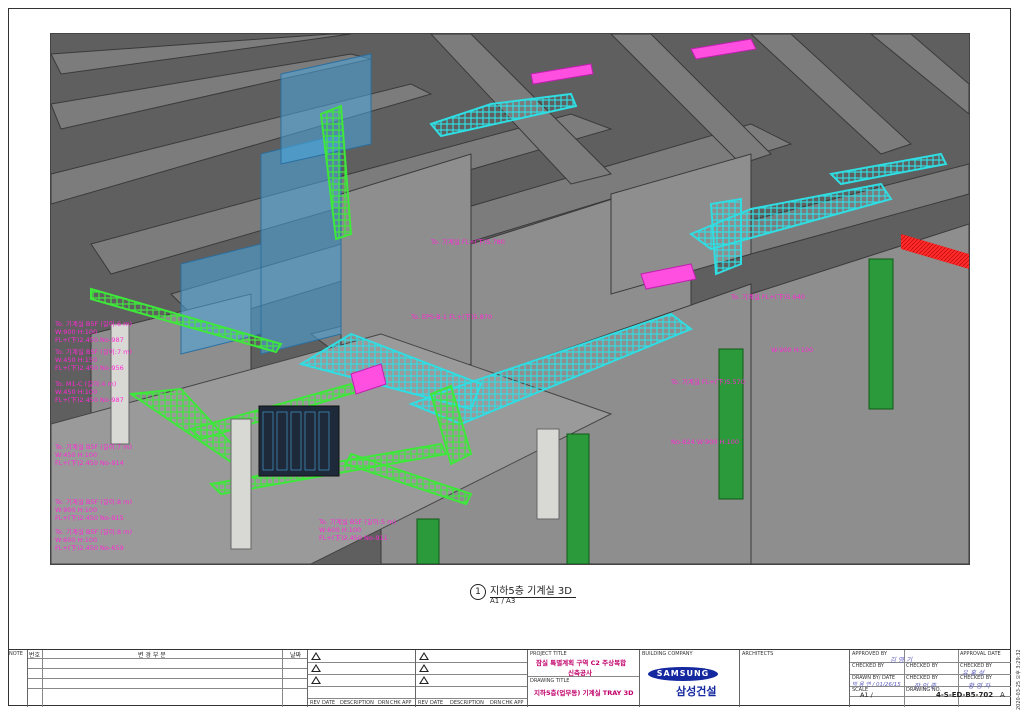  Describe the element at coordinates (89, 548) in the screenshot. I see `tag-label: FL+(下)2.450 No-659` at that location.